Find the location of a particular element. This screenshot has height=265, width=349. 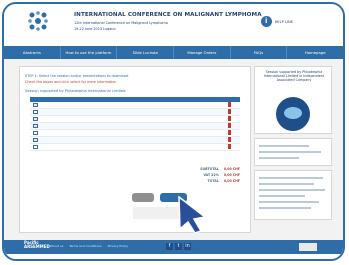

conference-date: 19-22 June 2013 Lugano is located at coordinates (95, 29).